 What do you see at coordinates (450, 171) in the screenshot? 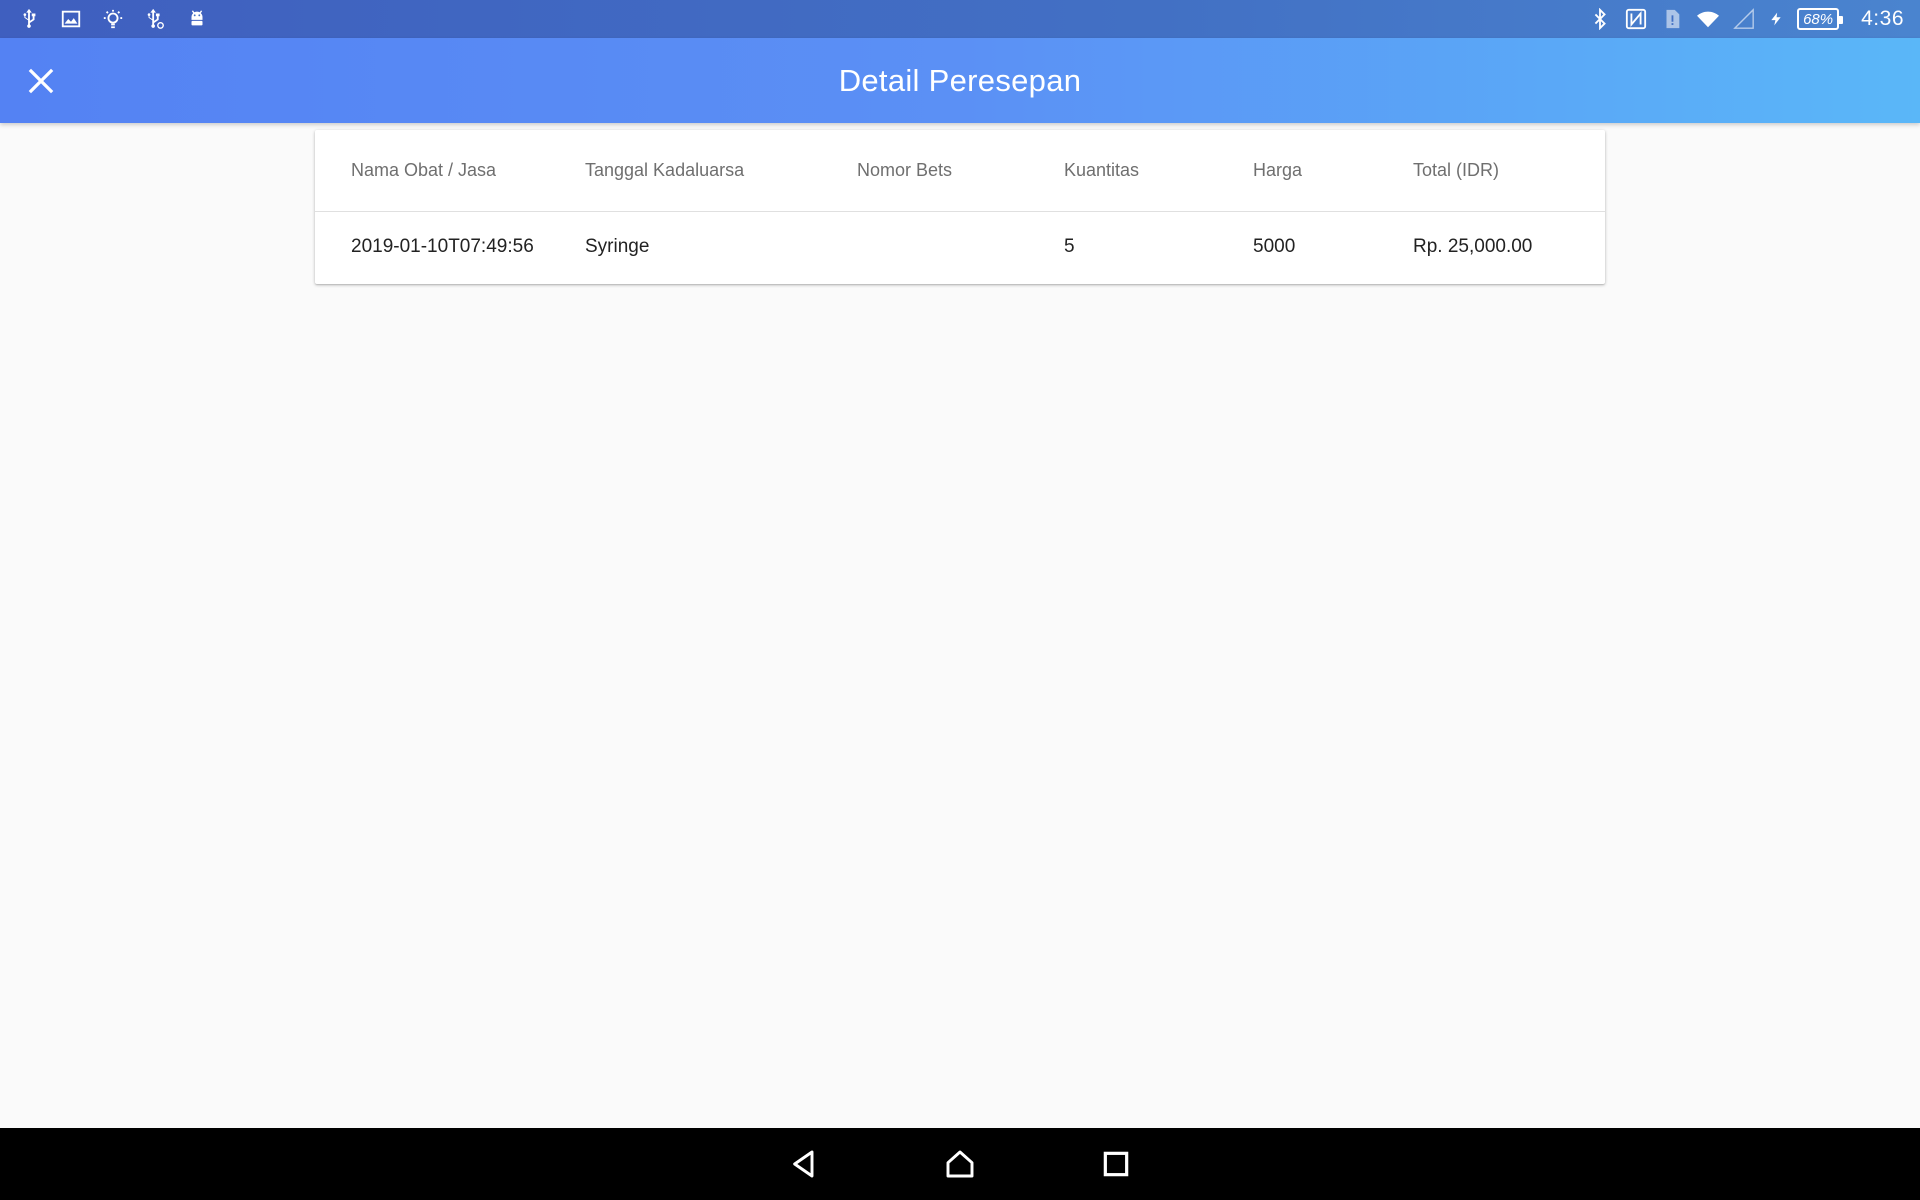
I see `column-header-nama-obat: Nama Obat / Jasa` at bounding box center [450, 171].